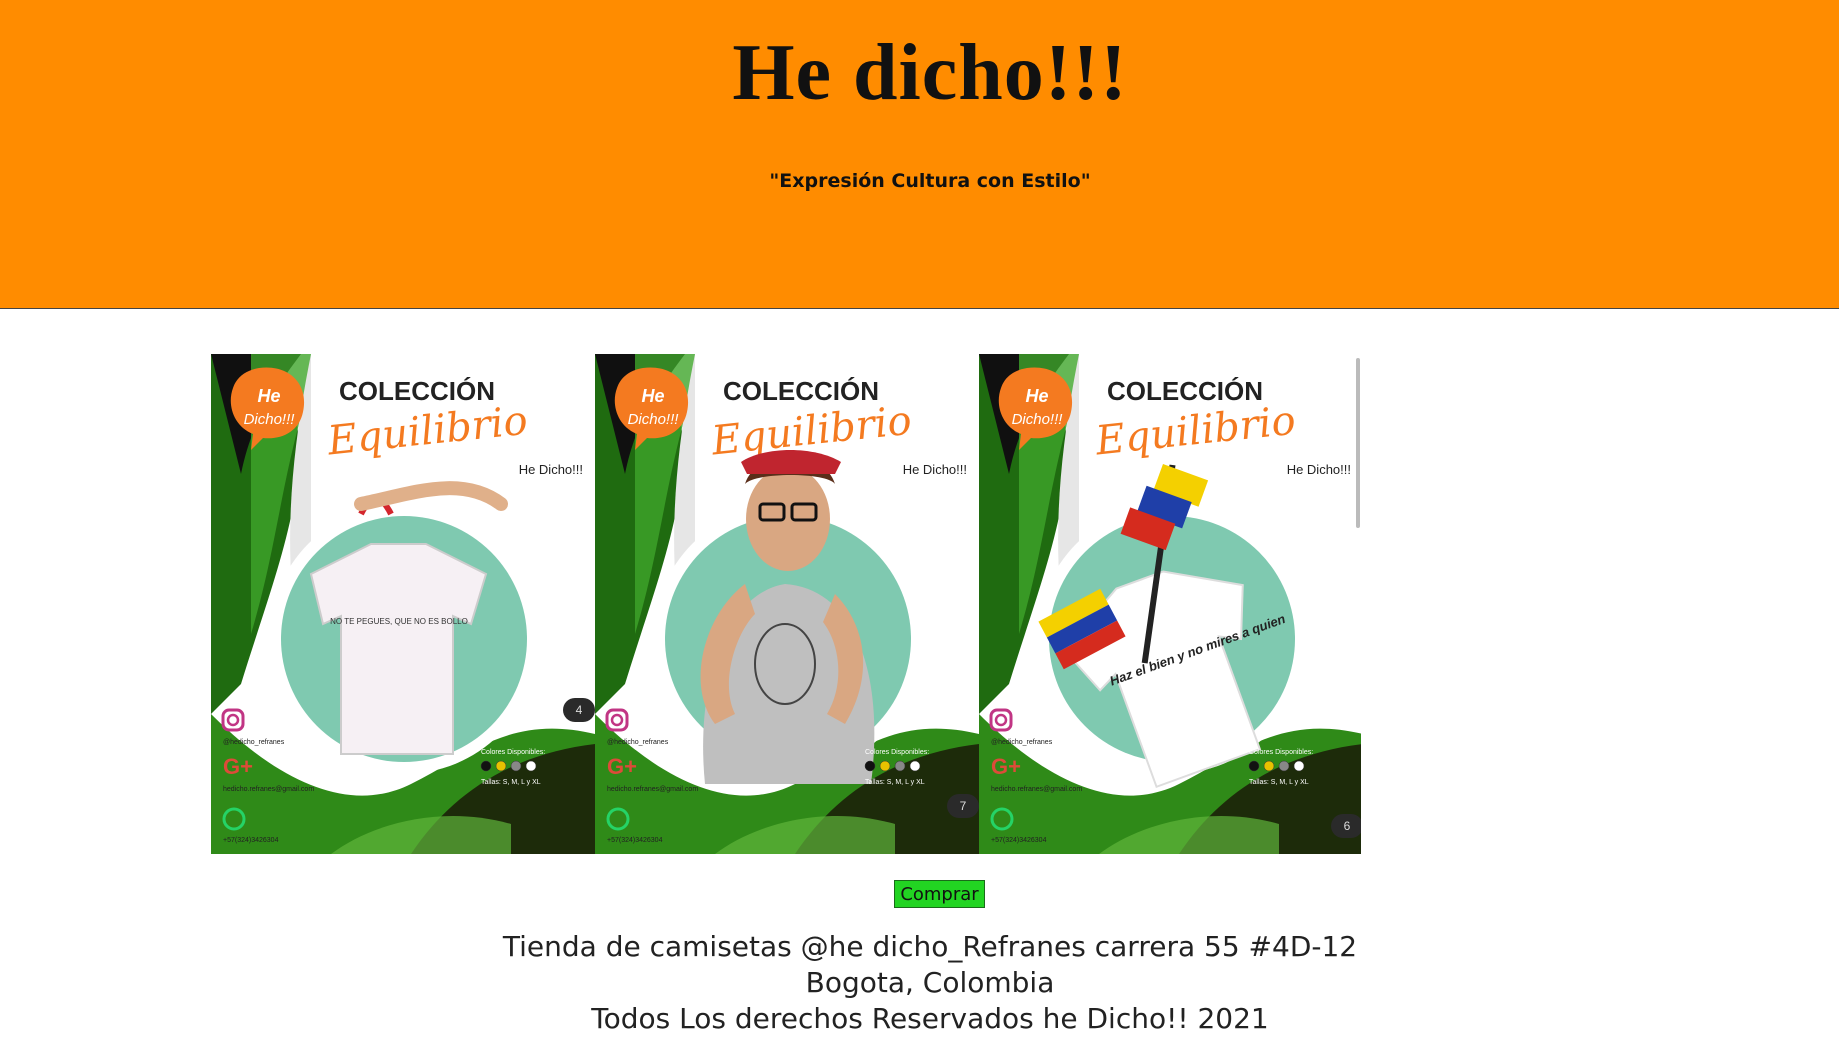  I want to click on slide-number-badge: 4, so click(579, 710).